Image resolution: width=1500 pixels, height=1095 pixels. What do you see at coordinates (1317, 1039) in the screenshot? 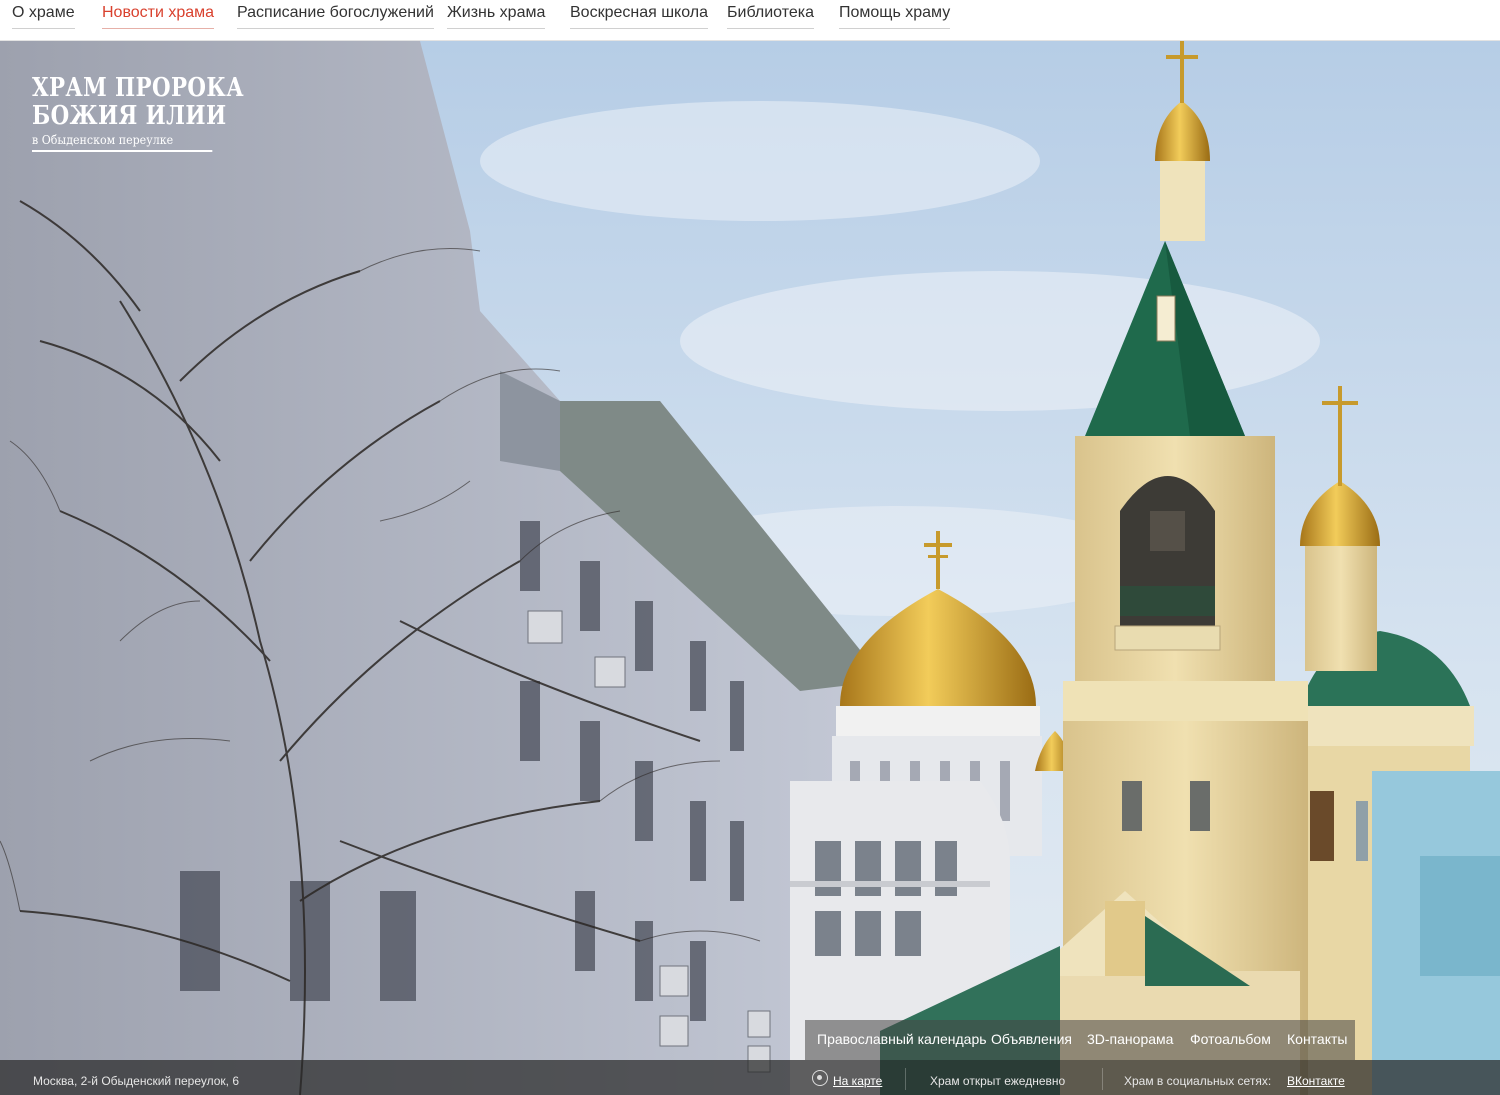
I see `submenu-contacts: Контакты` at bounding box center [1317, 1039].